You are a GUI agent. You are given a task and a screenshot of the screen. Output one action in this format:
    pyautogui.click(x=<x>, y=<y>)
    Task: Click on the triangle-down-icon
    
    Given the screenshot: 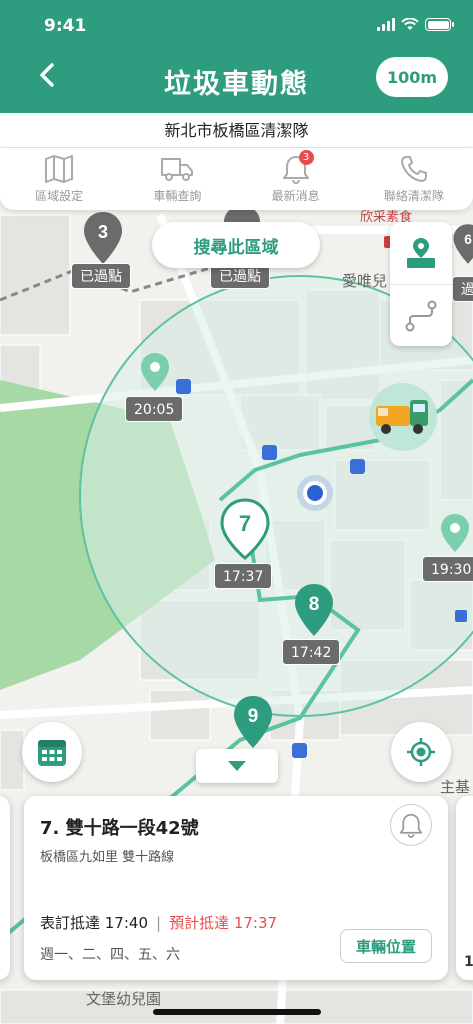 What is the action you would take?
    pyautogui.click(x=237, y=766)
    